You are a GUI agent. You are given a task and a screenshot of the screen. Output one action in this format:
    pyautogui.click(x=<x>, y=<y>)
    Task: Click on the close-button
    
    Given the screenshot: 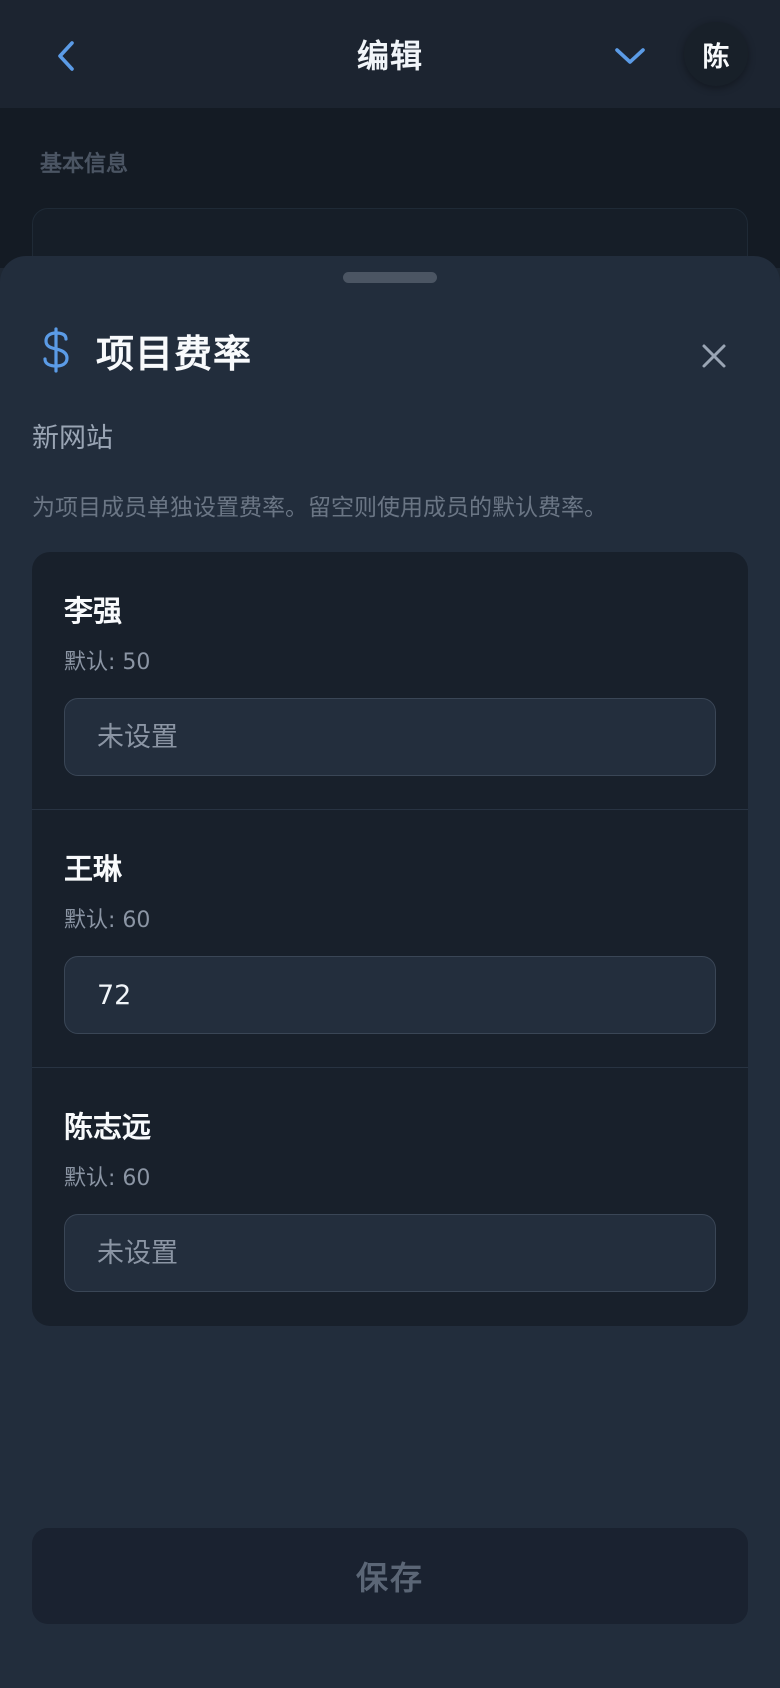 What is the action you would take?
    pyautogui.click(x=714, y=356)
    